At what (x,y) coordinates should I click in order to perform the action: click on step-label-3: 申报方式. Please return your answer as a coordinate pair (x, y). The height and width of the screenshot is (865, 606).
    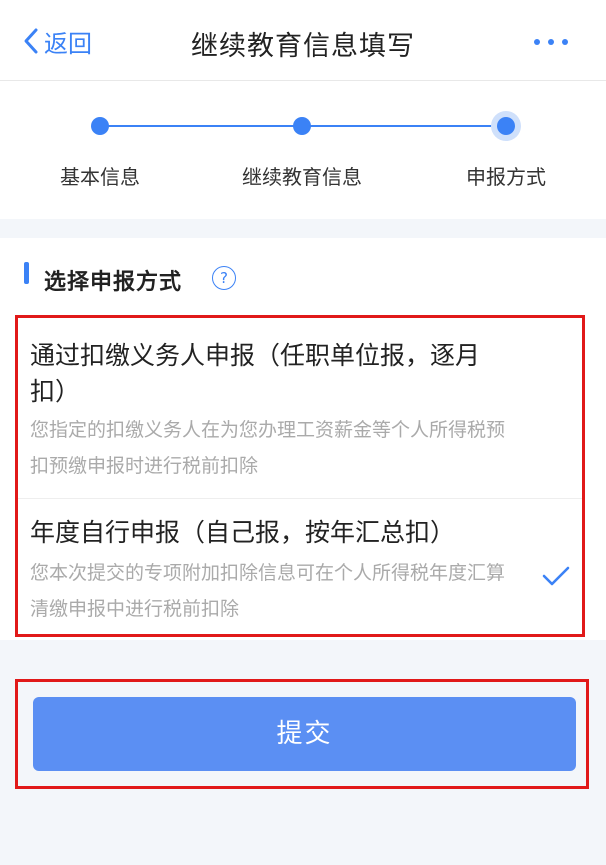
    Looking at the image, I should click on (506, 177).